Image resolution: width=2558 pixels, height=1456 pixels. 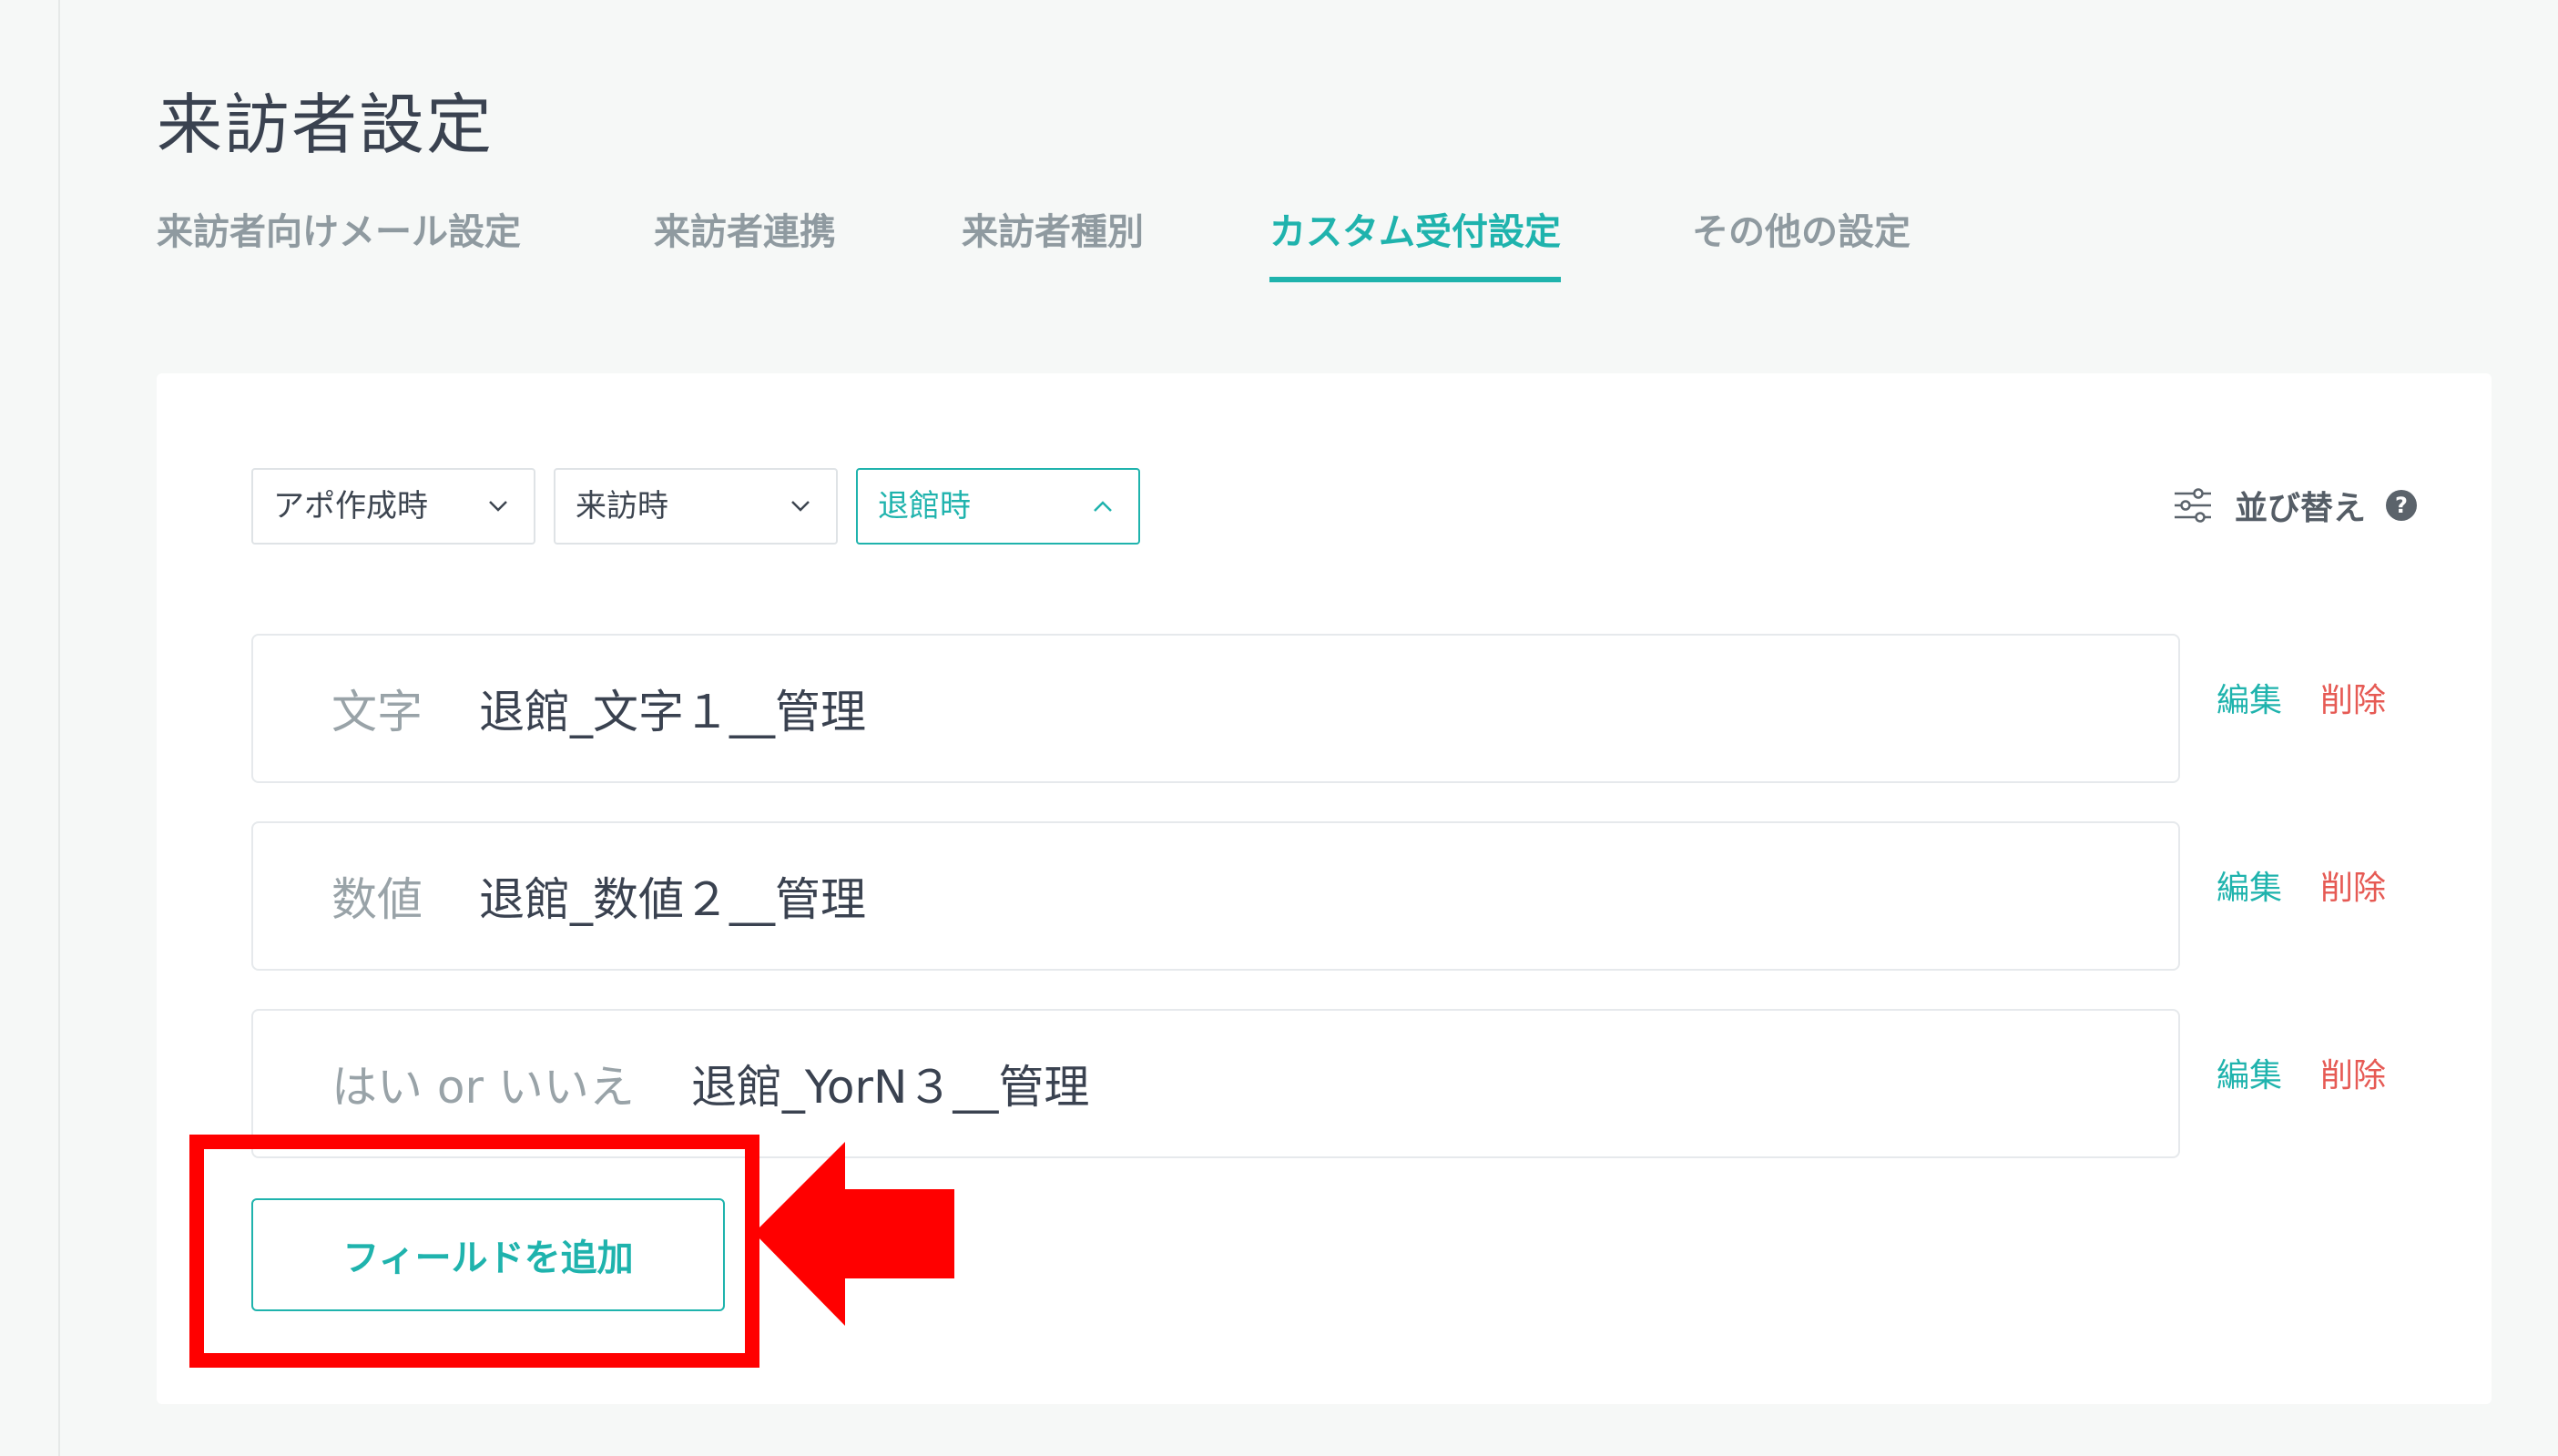 What do you see at coordinates (2192, 505) in the screenshot?
I see `sliders-icon` at bounding box center [2192, 505].